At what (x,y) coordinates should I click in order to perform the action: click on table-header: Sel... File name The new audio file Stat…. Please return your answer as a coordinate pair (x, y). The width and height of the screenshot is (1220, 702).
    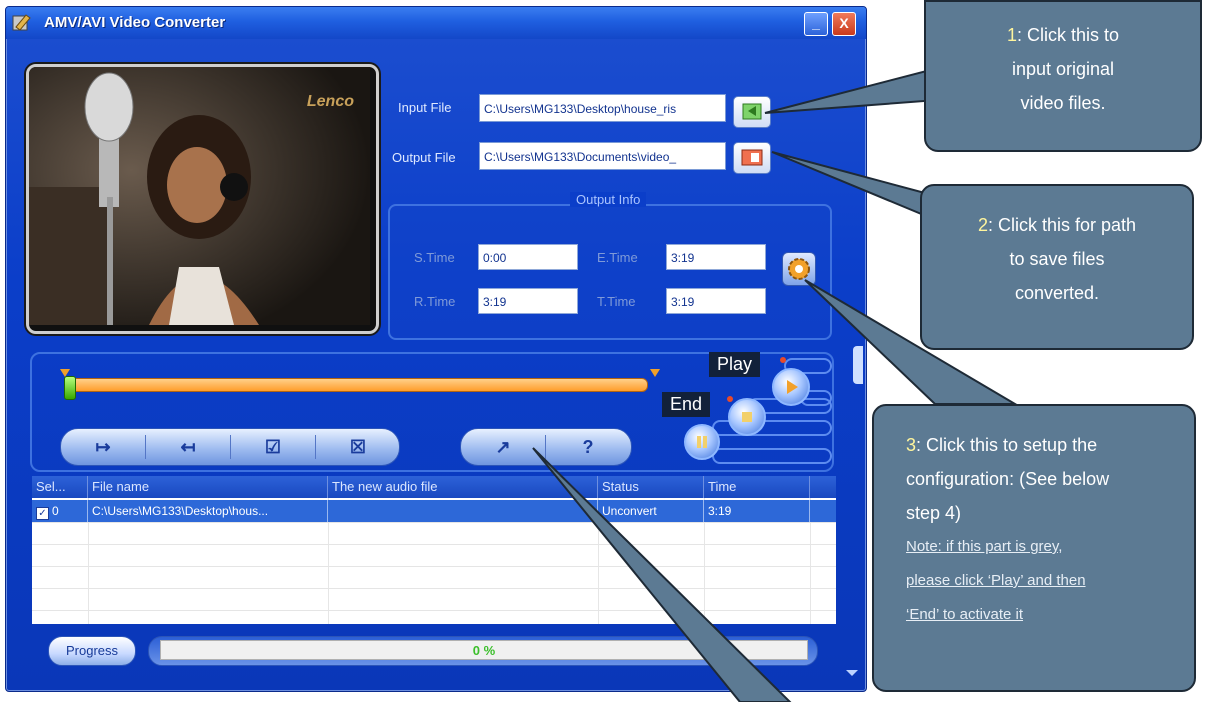
    Looking at the image, I should click on (434, 487).